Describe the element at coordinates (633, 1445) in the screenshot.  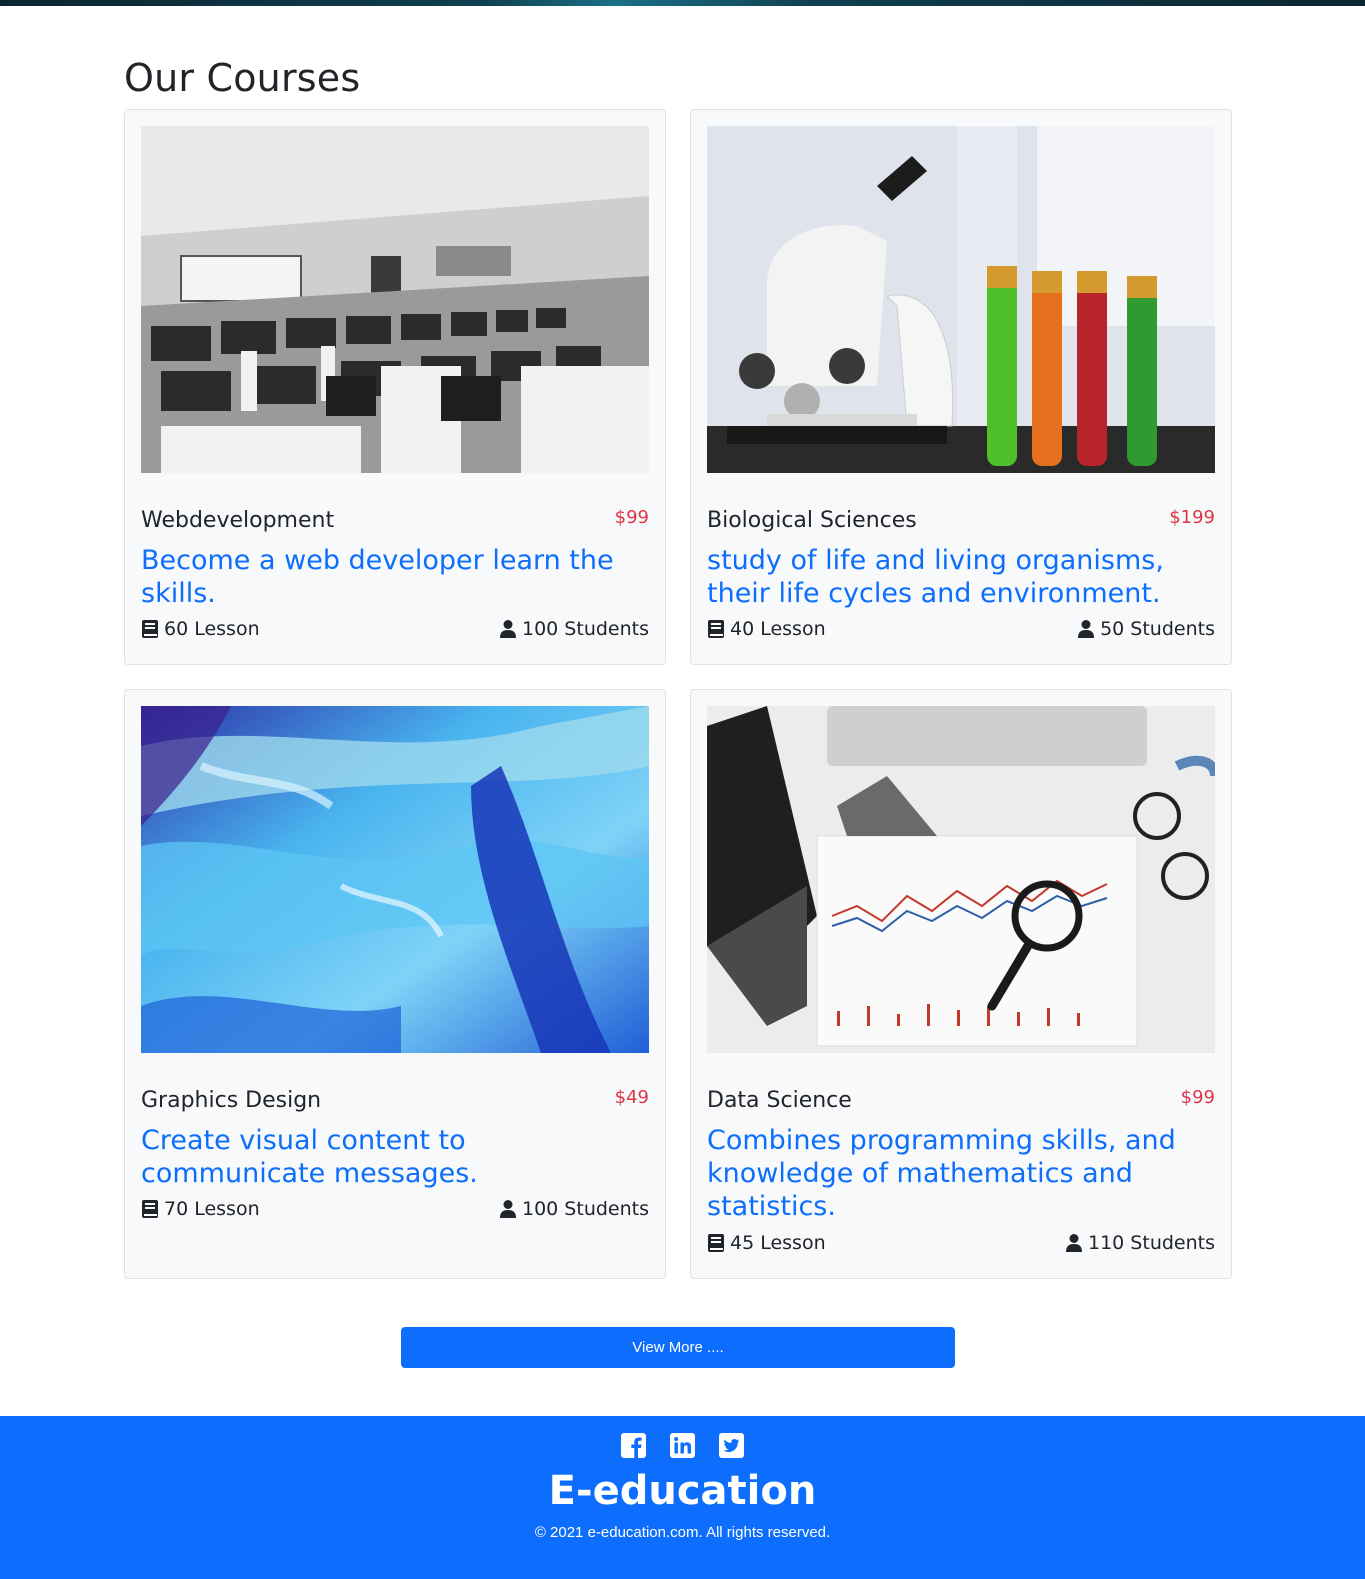
I see `facebook-icon` at that location.